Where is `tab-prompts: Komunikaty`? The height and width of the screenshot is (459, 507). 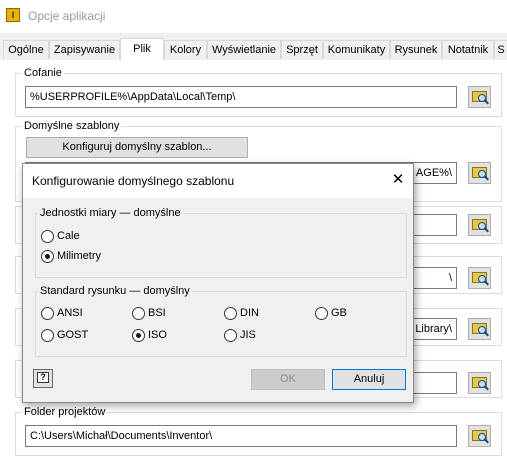 tab-prompts: Komunikaty is located at coordinates (356, 49).